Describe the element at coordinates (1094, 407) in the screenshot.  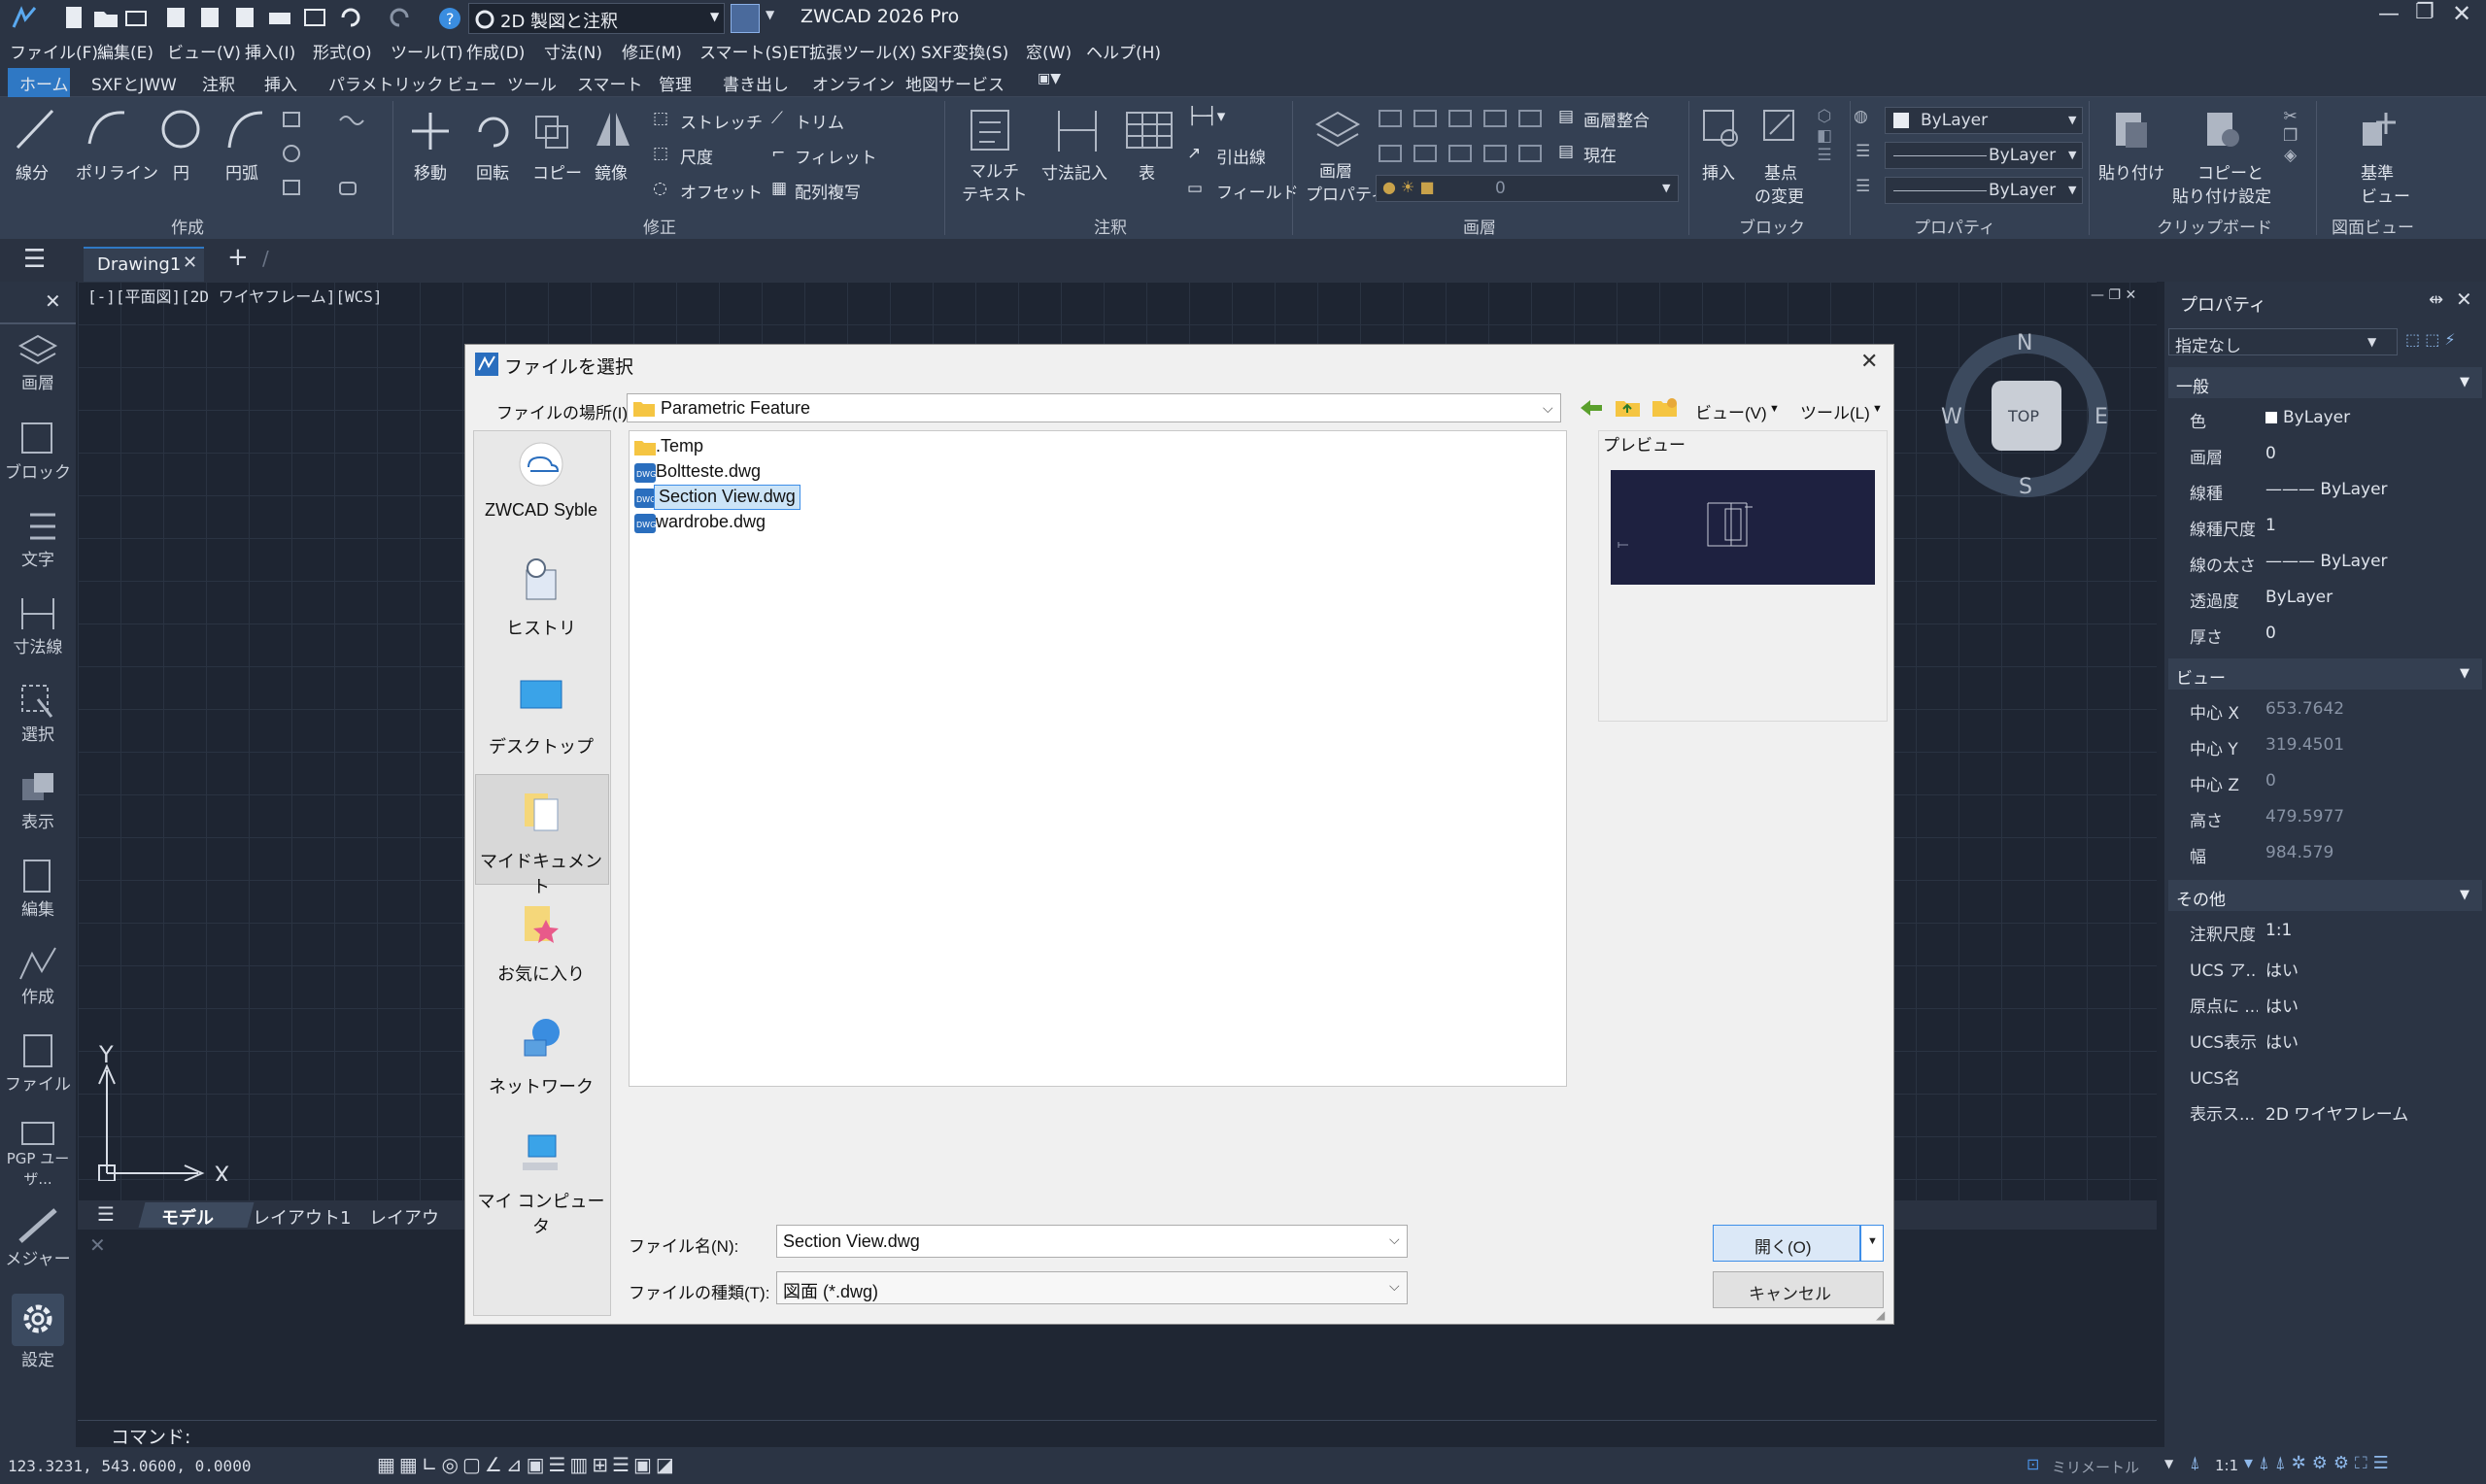
I see `location-dropdown: Parametric Feature ⌵` at that location.